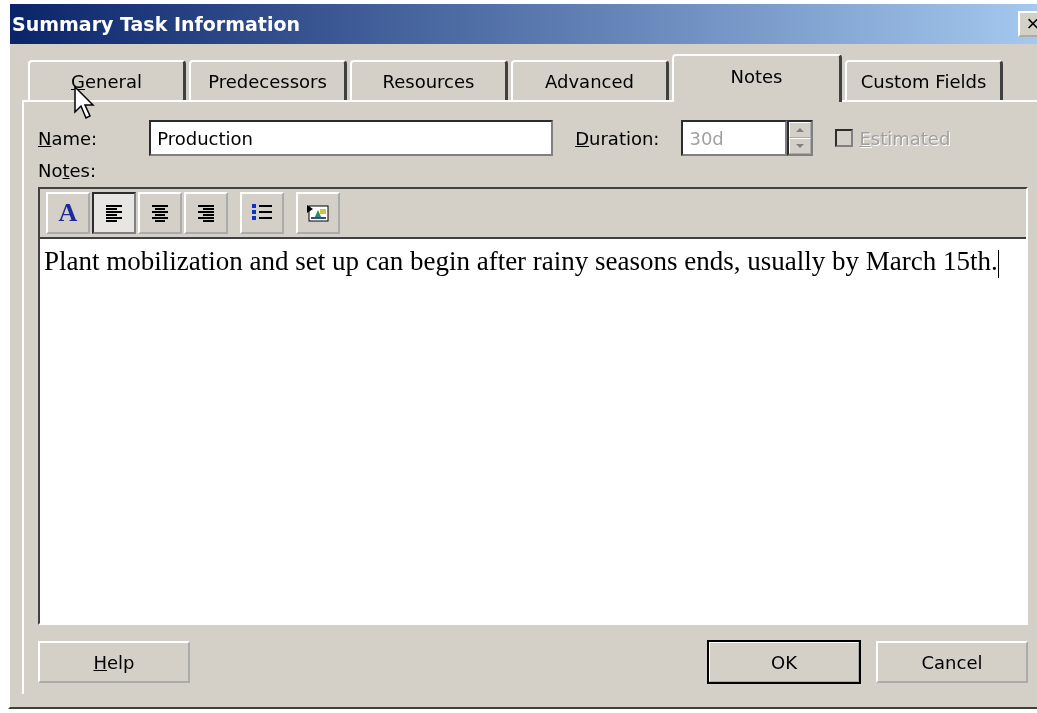  What do you see at coordinates (268, 80) in the screenshot?
I see `tab: Predecessors` at bounding box center [268, 80].